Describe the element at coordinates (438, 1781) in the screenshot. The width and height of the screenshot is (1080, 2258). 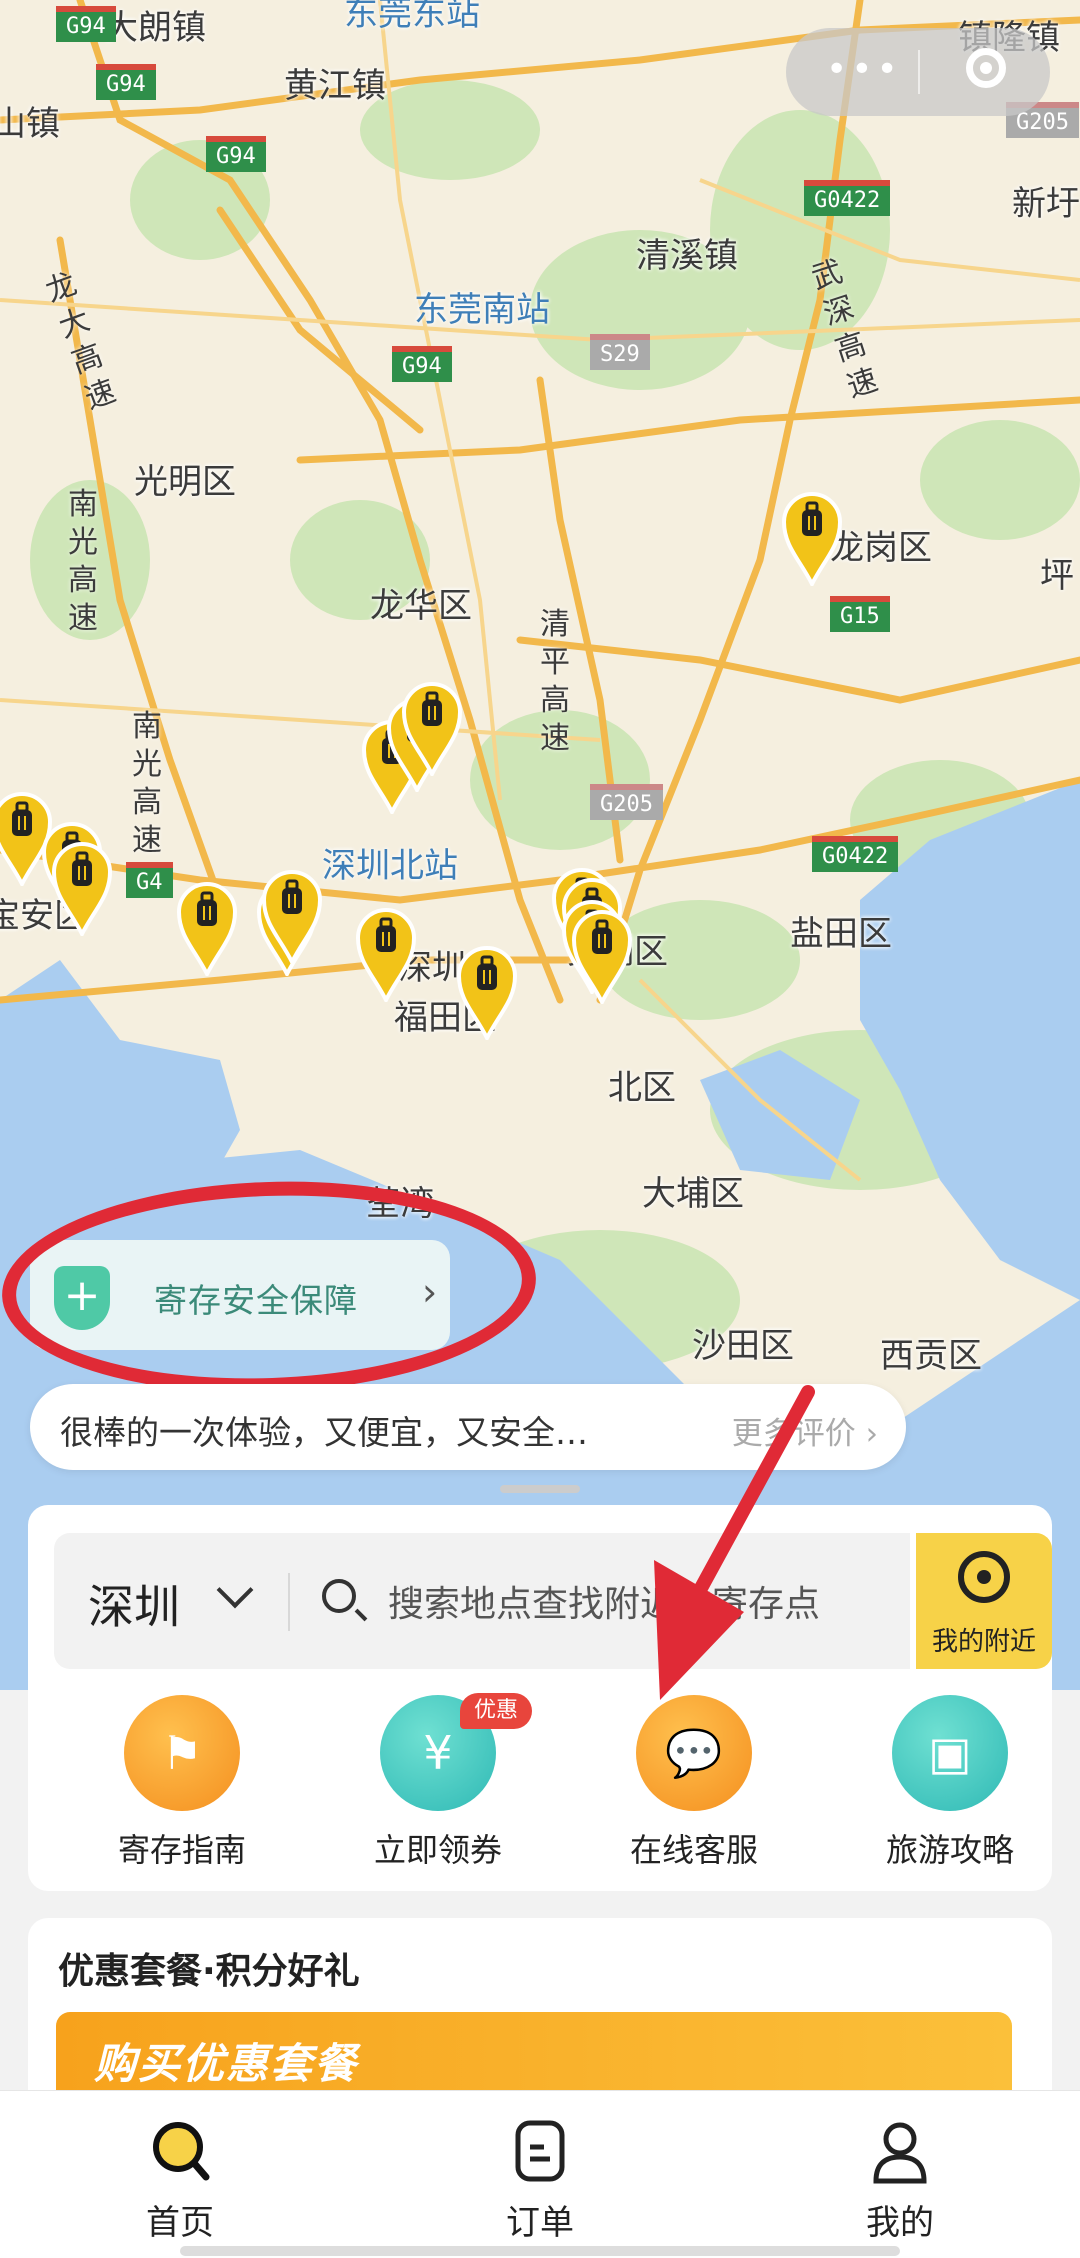
I see `quick-get-coupon: ¥ 优惠 立即领券` at that location.